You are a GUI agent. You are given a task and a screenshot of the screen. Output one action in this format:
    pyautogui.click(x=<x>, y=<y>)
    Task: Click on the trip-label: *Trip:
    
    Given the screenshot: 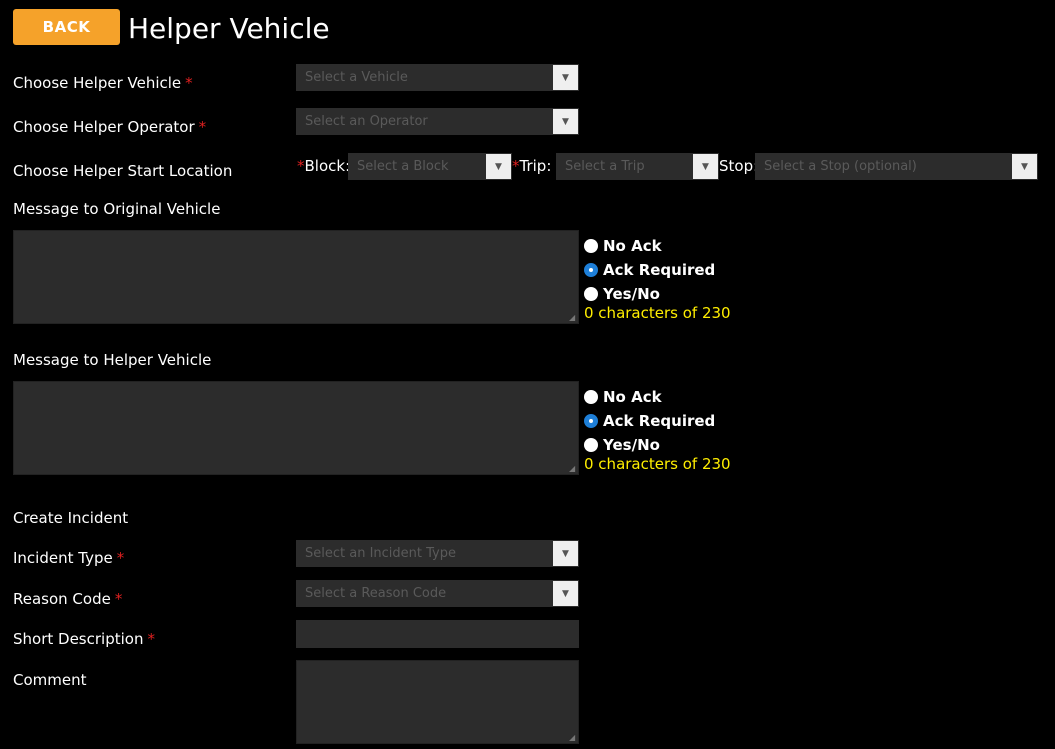 What is the action you would take?
    pyautogui.click(x=531, y=166)
    